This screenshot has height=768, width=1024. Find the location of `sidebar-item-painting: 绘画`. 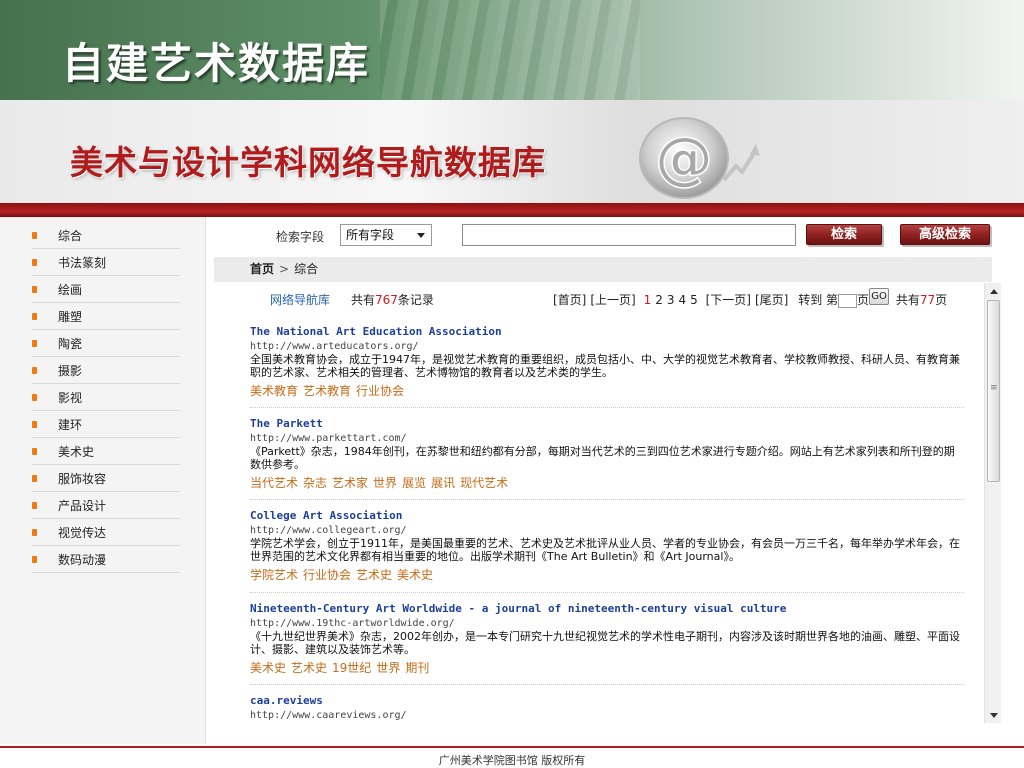

sidebar-item-painting: 绘画 is located at coordinates (106, 290).